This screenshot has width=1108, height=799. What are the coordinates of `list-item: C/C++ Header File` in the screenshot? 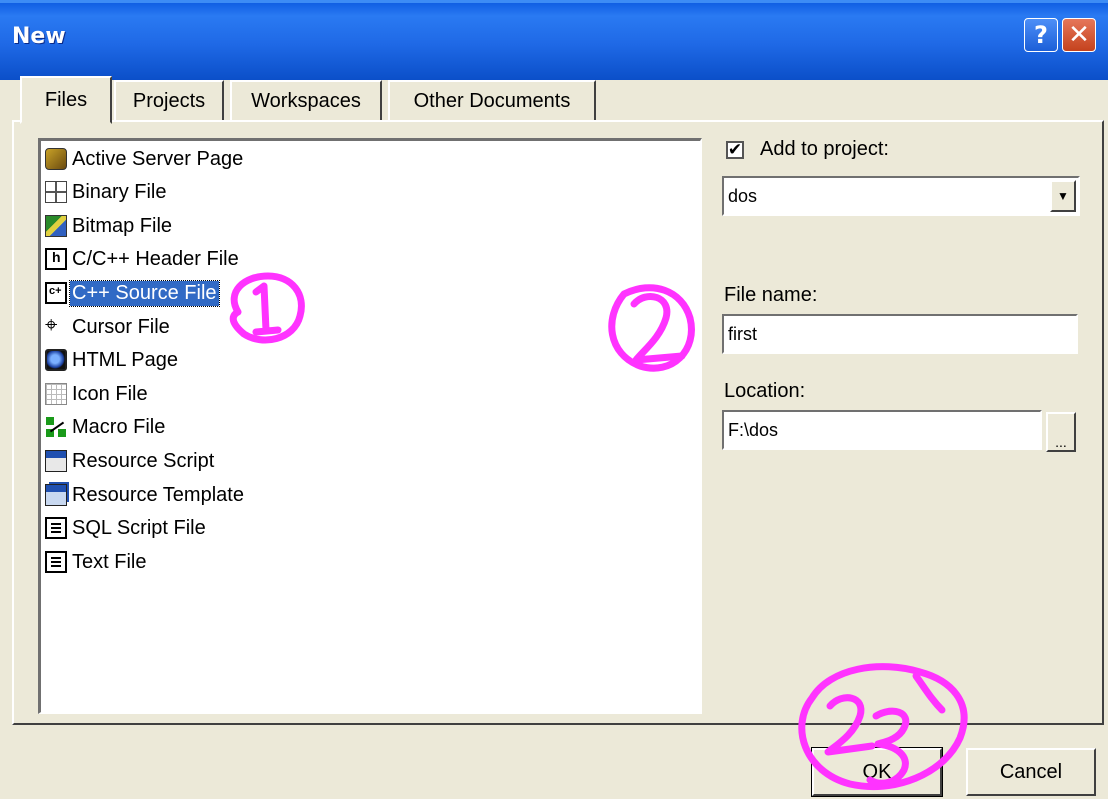 It's located at (143, 259).